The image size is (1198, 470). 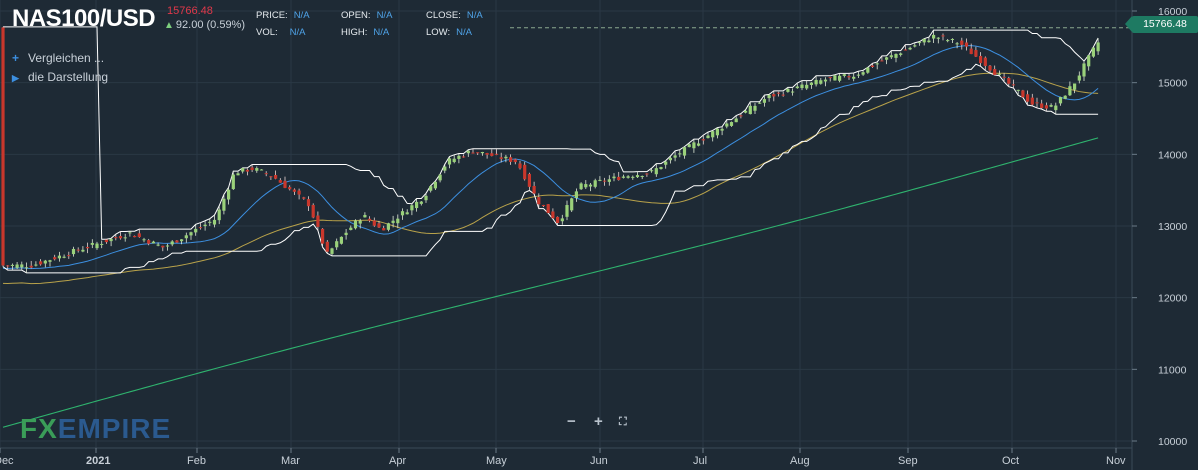 I want to click on stat-high-value: N/A, so click(x=381, y=32).